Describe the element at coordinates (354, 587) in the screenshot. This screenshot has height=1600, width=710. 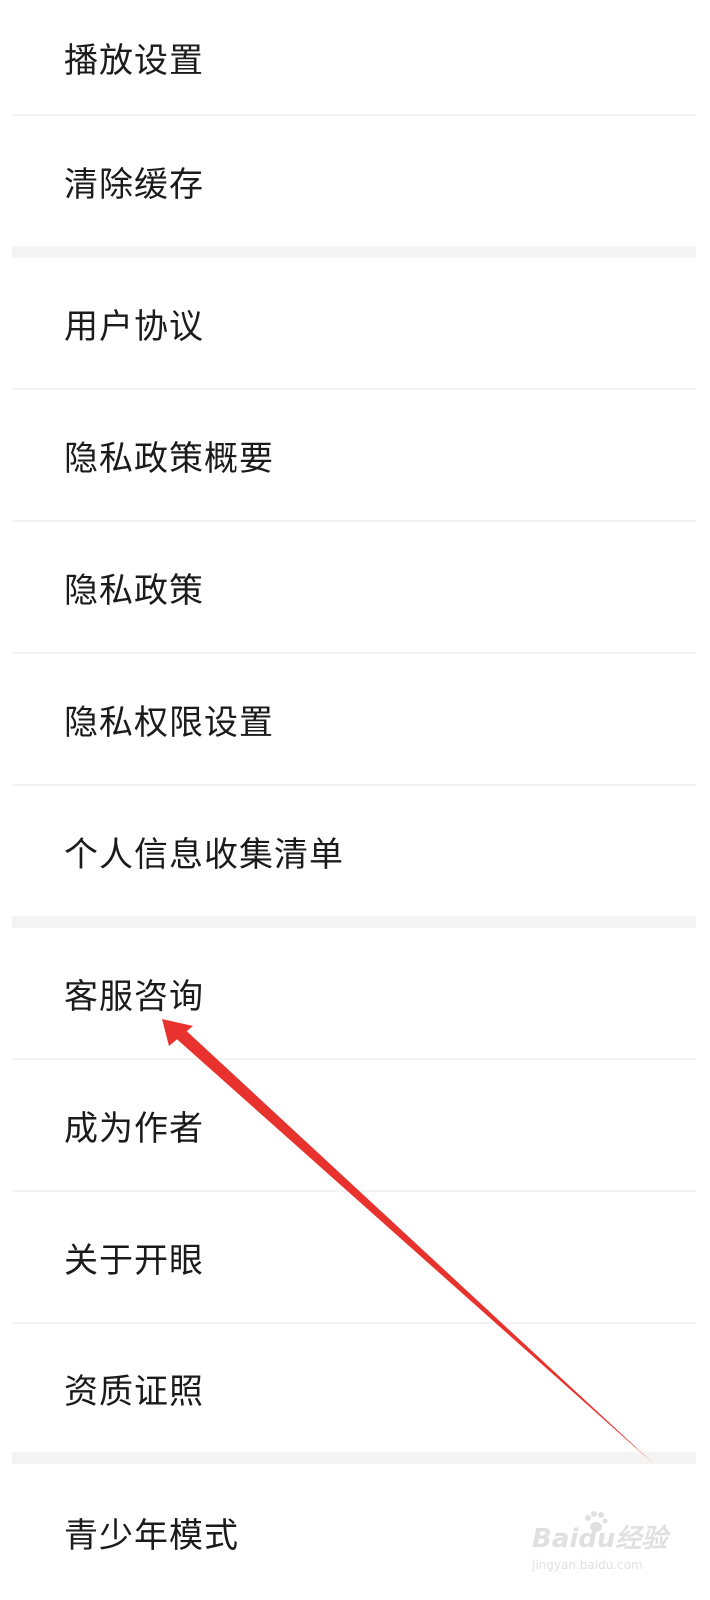
I see `settings-item-privacy-policy: 隐私政策` at that location.